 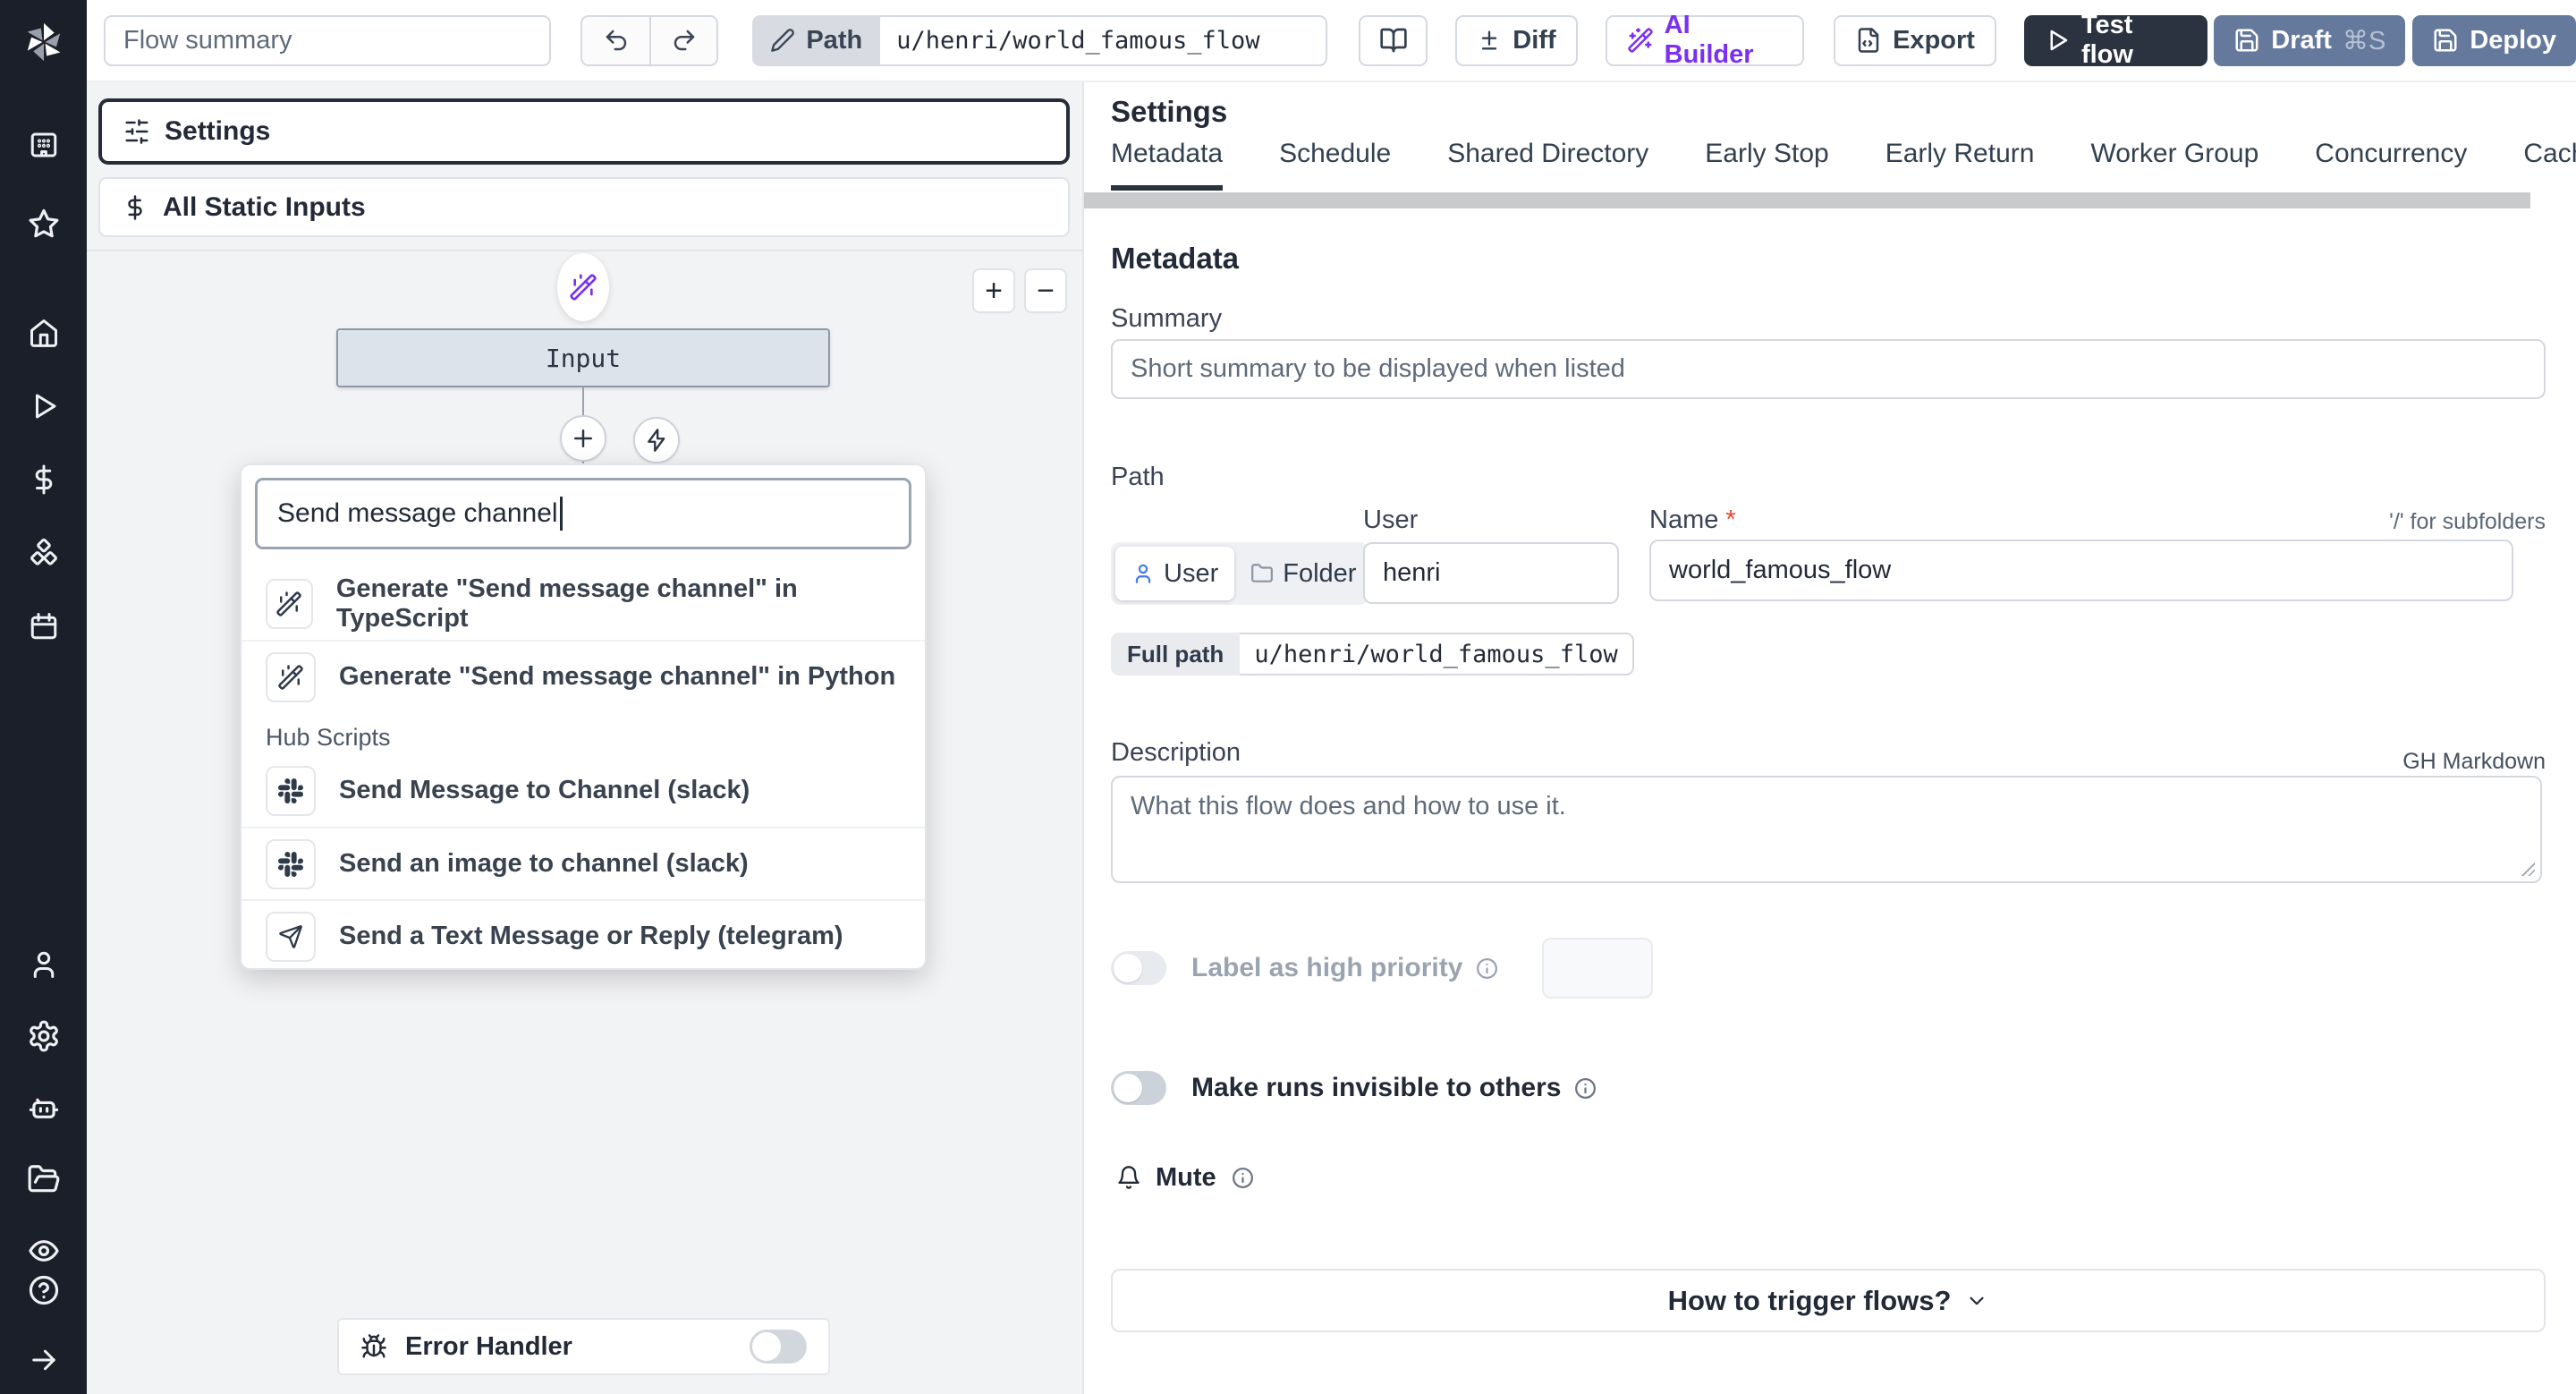 What do you see at coordinates (2246, 40) in the screenshot?
I see `save-icon` at bounding box center [2246, 40].